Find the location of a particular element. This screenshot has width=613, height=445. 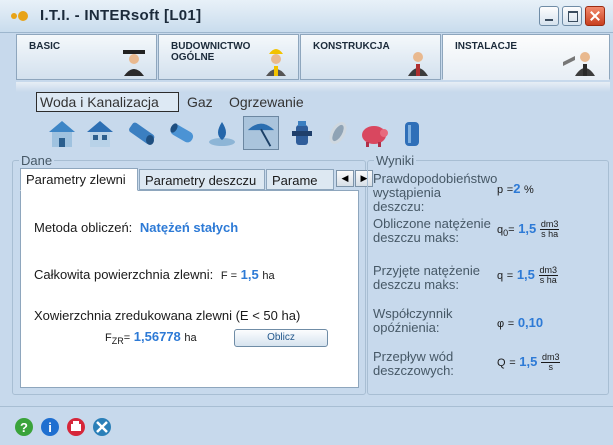

reduced-eq: = is located at coordinates (127, 338).